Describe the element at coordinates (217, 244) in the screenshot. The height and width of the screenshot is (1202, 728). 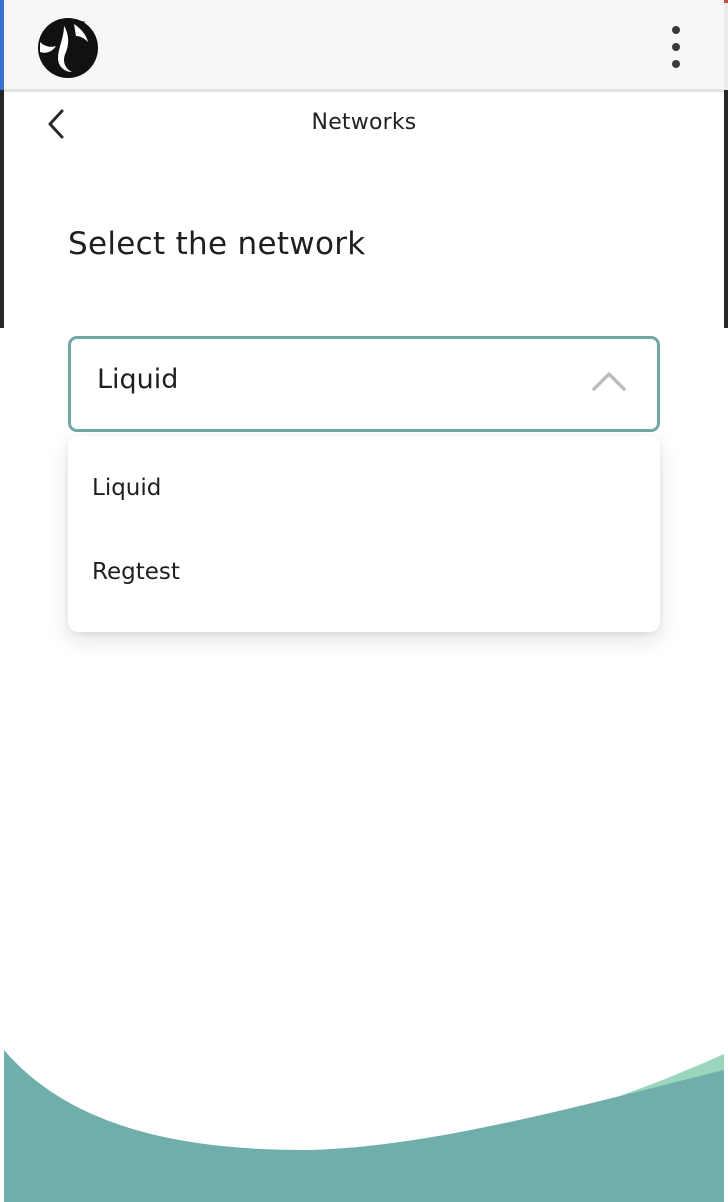
I see `section-title: Select the network` at that location.